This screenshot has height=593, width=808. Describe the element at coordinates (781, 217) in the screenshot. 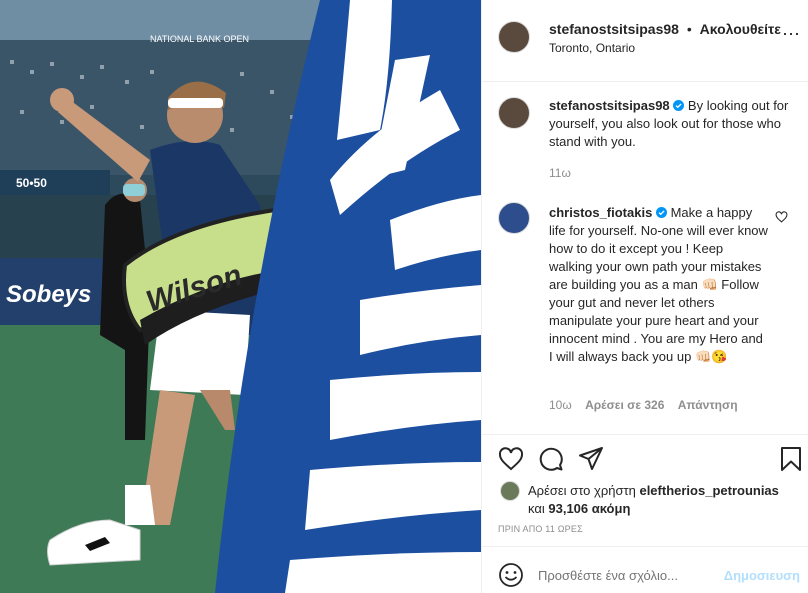

I see `comment-like-heart-icon` at that location.